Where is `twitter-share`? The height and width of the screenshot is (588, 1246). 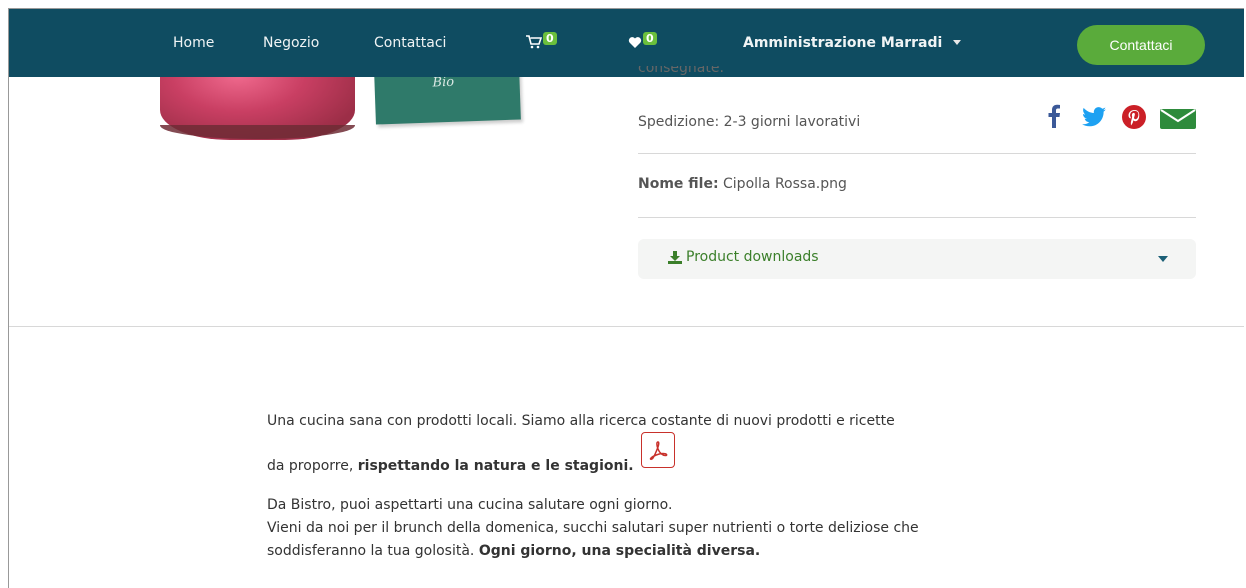
twitter-share is located at coordinates (1094, 119).